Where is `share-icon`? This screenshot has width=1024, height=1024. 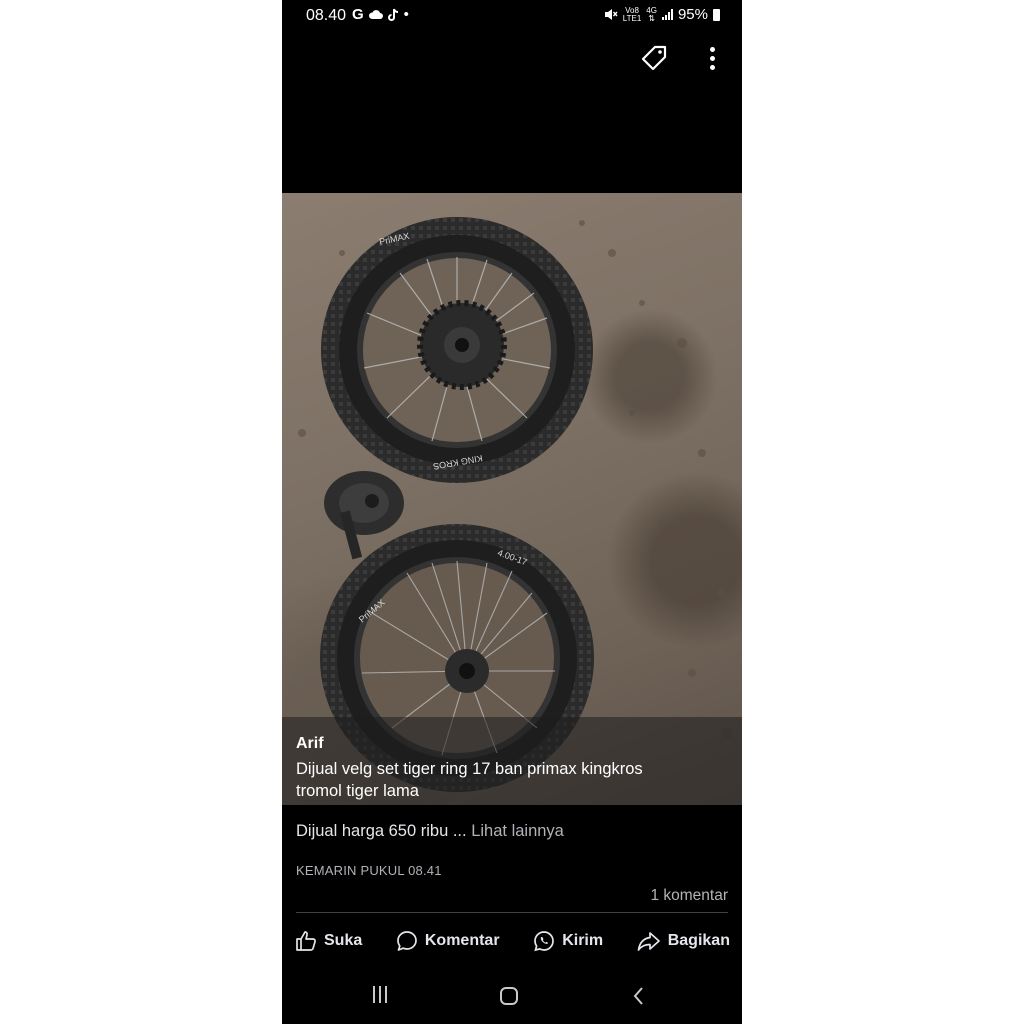
share-icon is located at coordinates (648, 941).